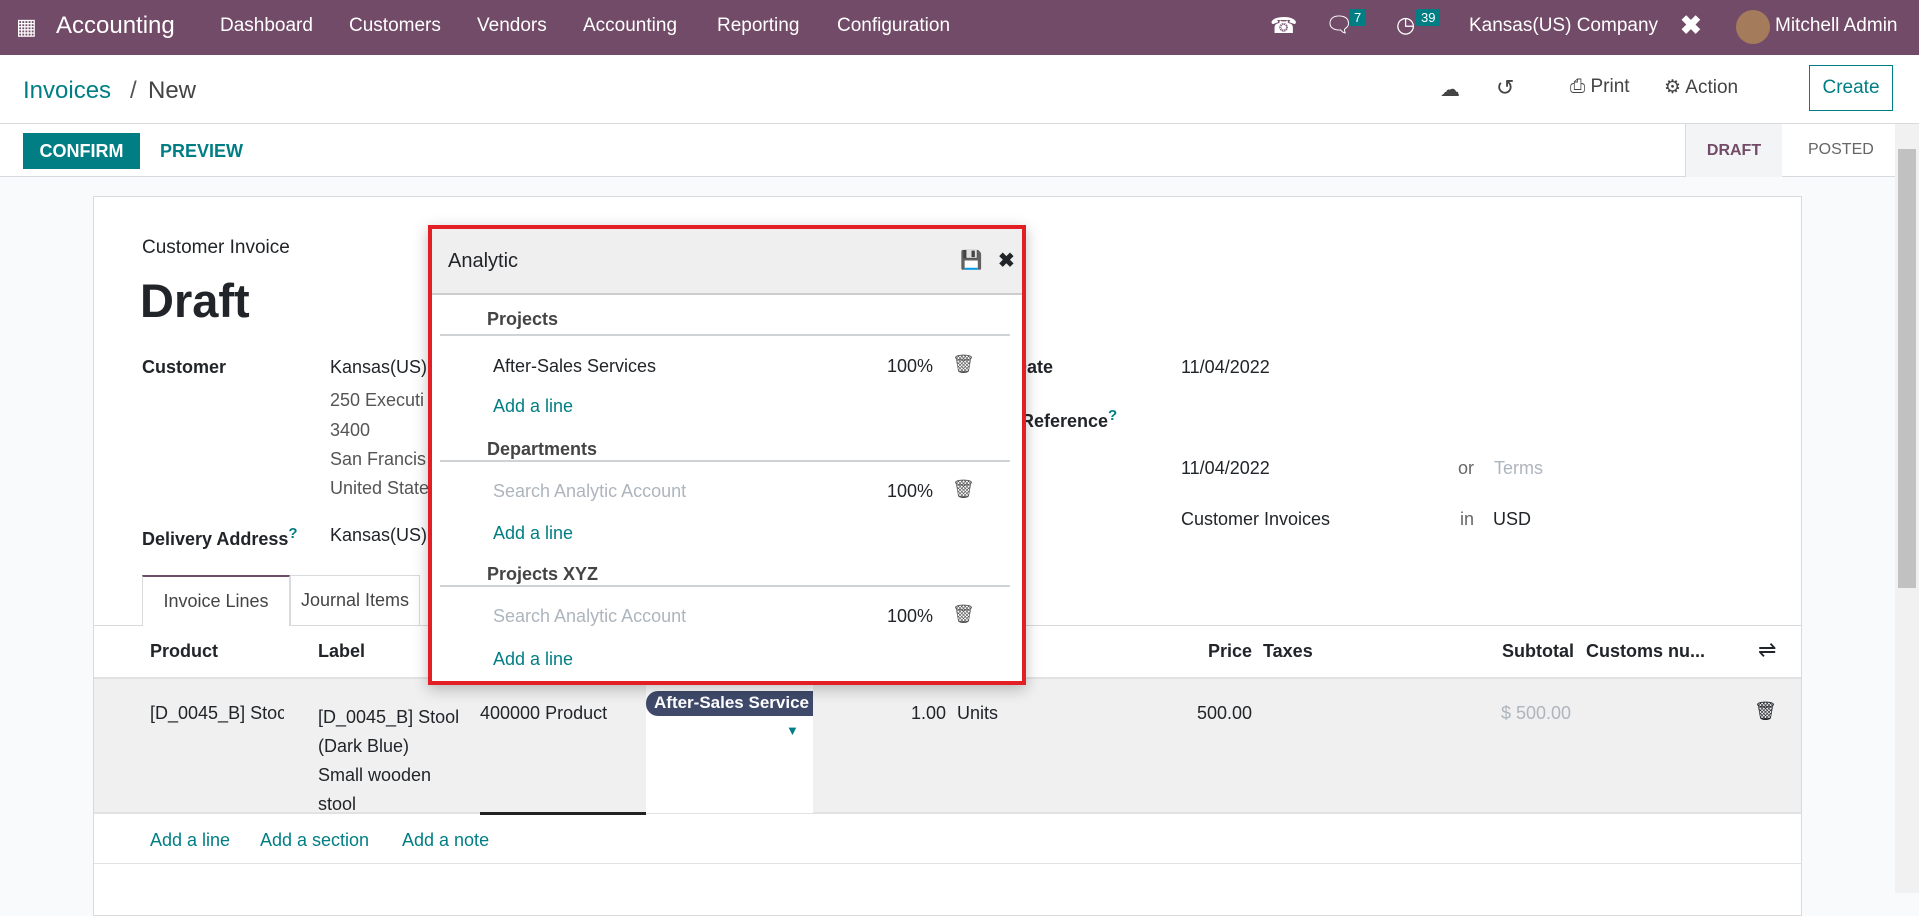 This screenshot has width=1919, height=916. What do you see at coordinates (1229, 651) in the screenshot?
I see `col-price: Price` at bounding box center [1229, 651].